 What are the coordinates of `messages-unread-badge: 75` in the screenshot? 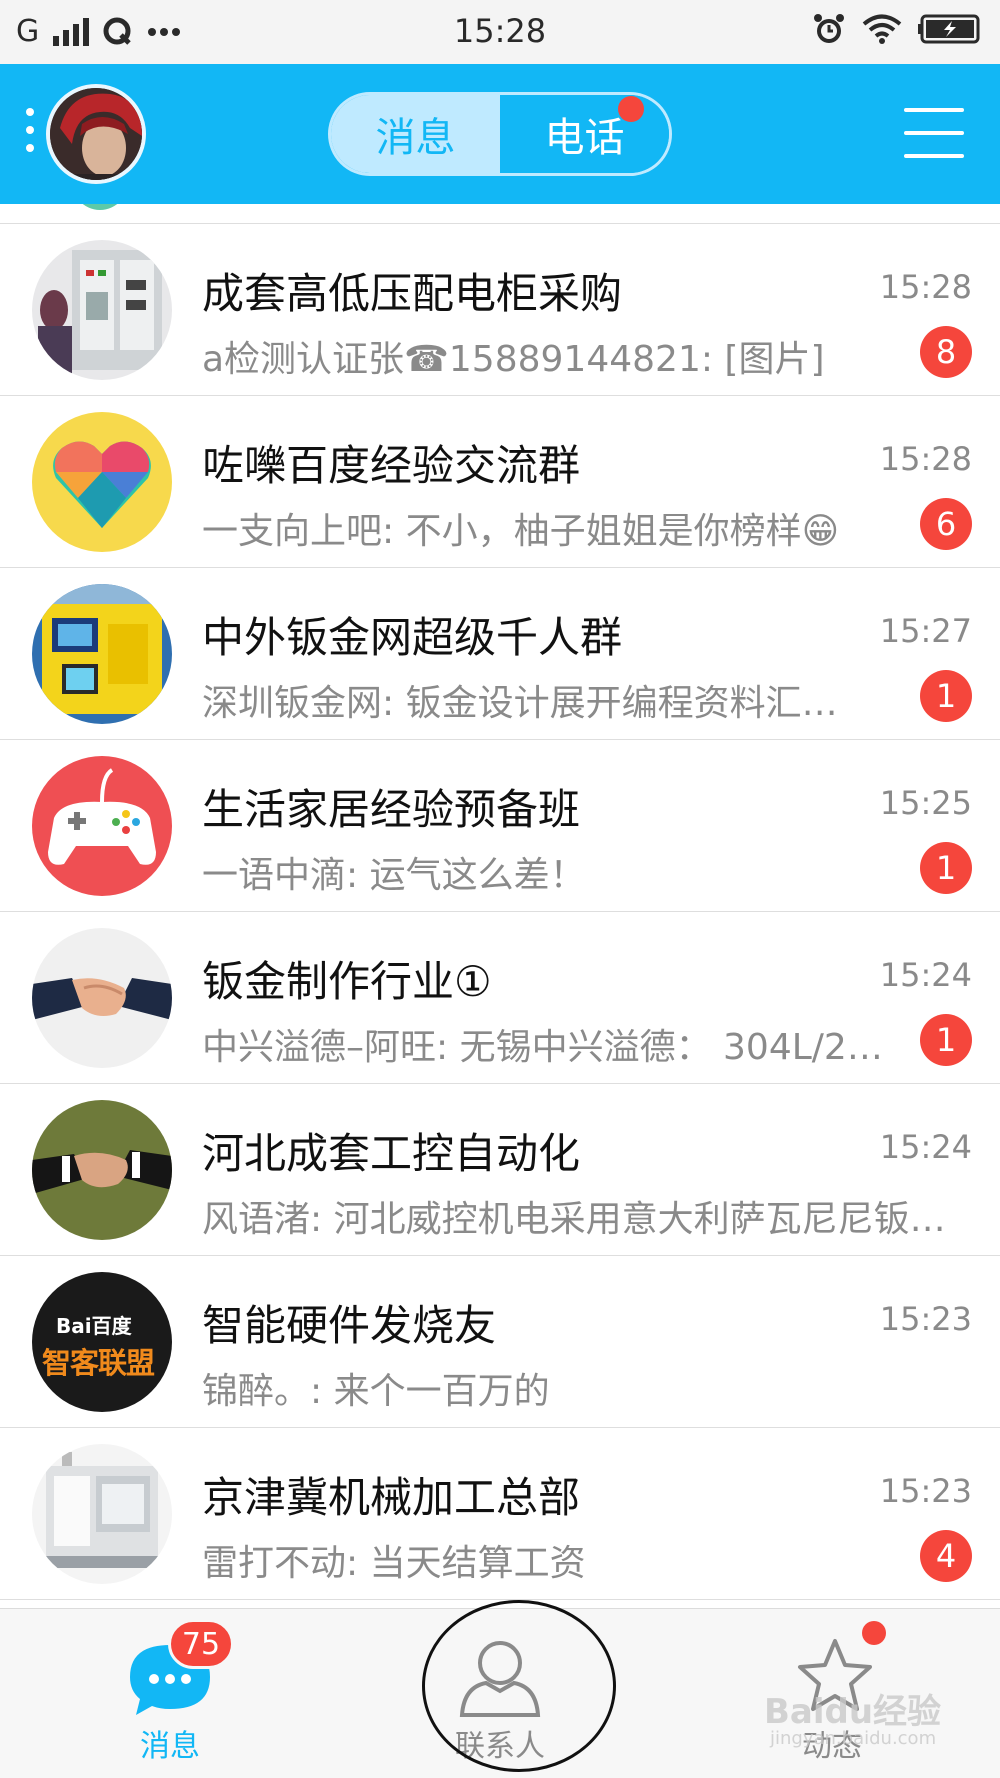 It's located at (201, 1644).